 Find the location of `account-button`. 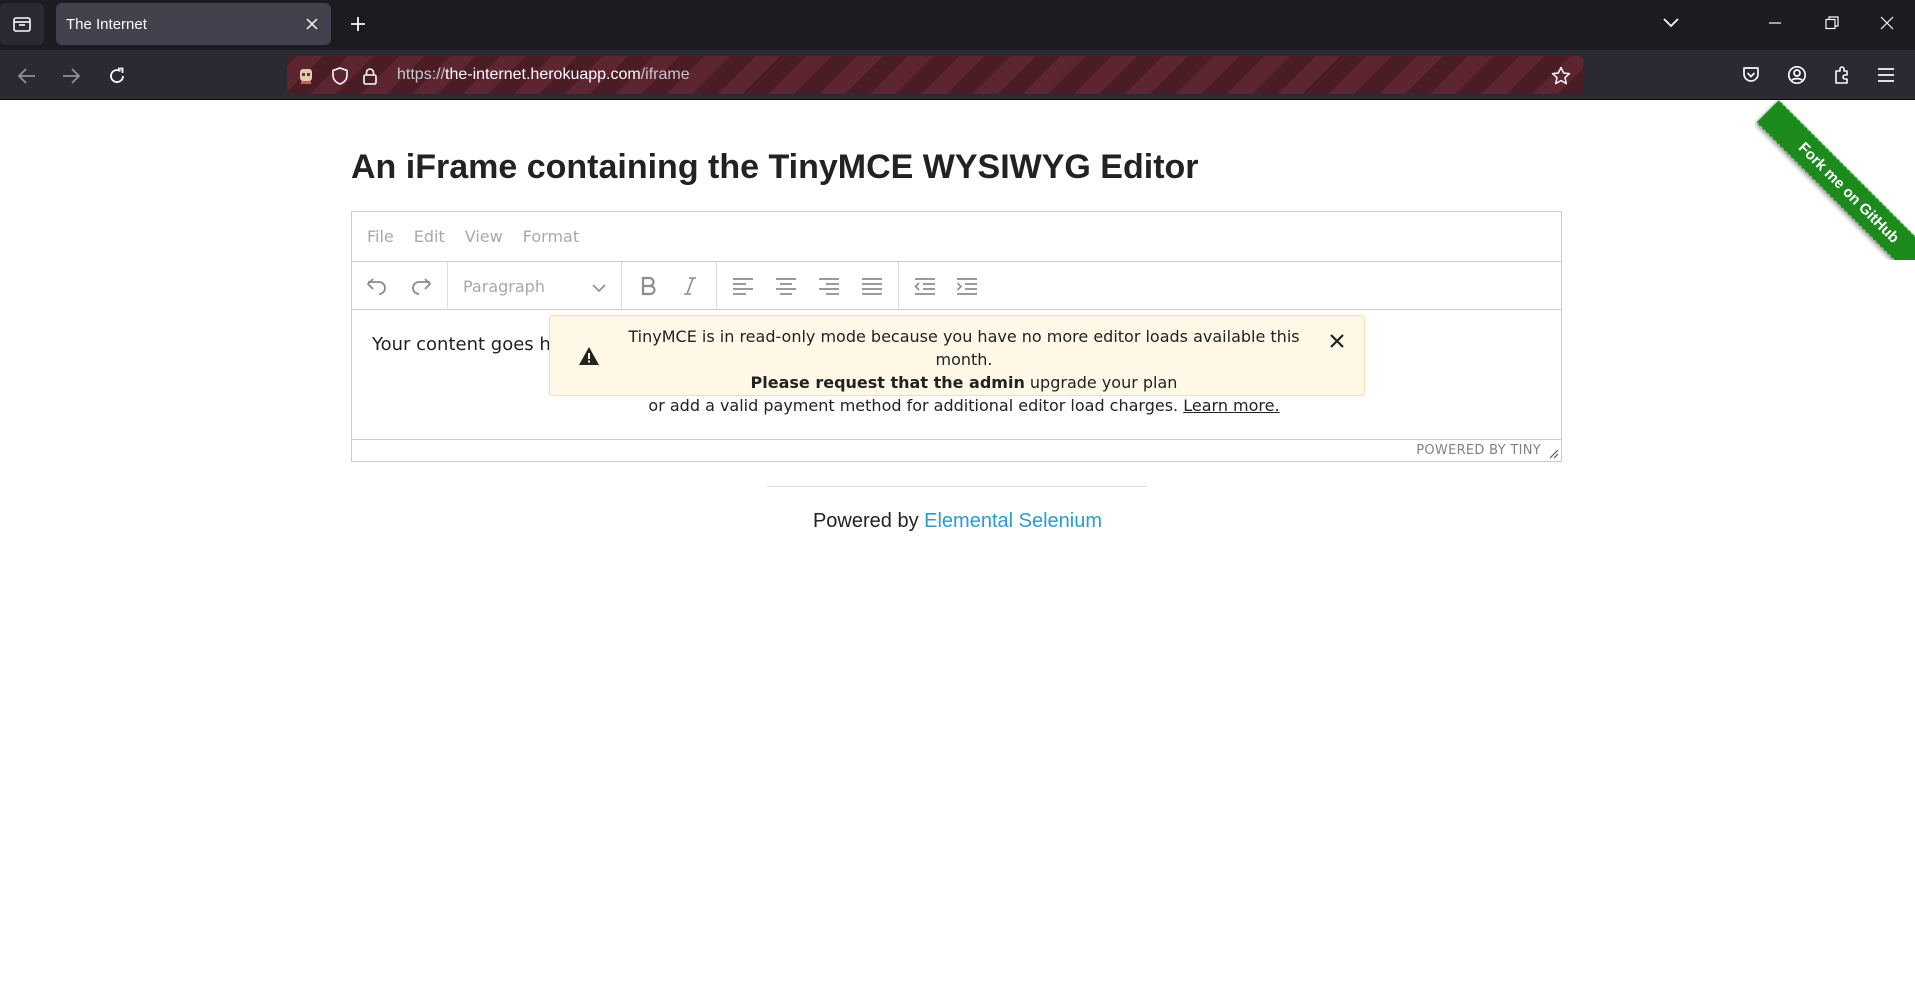

account-button is located at coordinates (1797, 75).